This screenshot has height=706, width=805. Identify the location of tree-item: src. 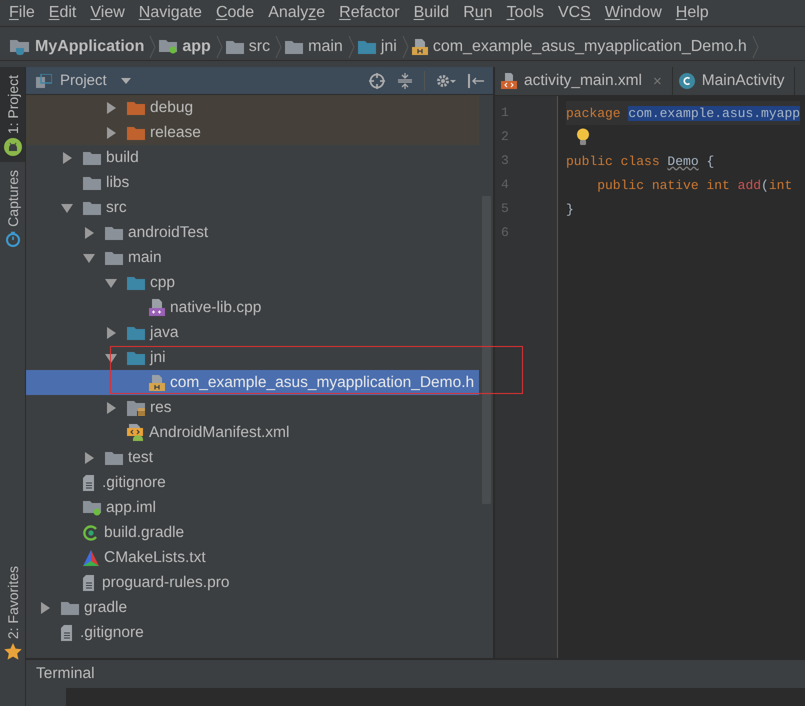
(252, 207).